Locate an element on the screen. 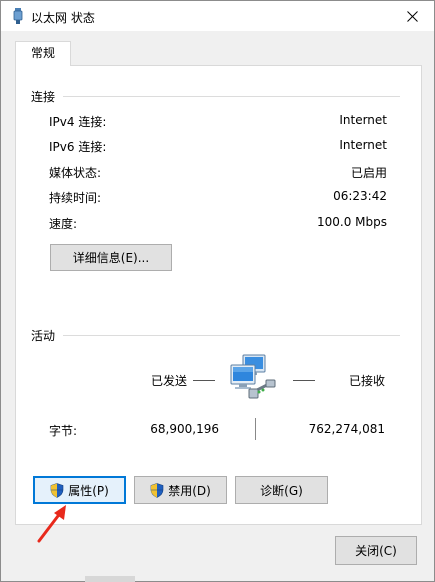  speed-label: 速度: is located at coordinates (63, 224).